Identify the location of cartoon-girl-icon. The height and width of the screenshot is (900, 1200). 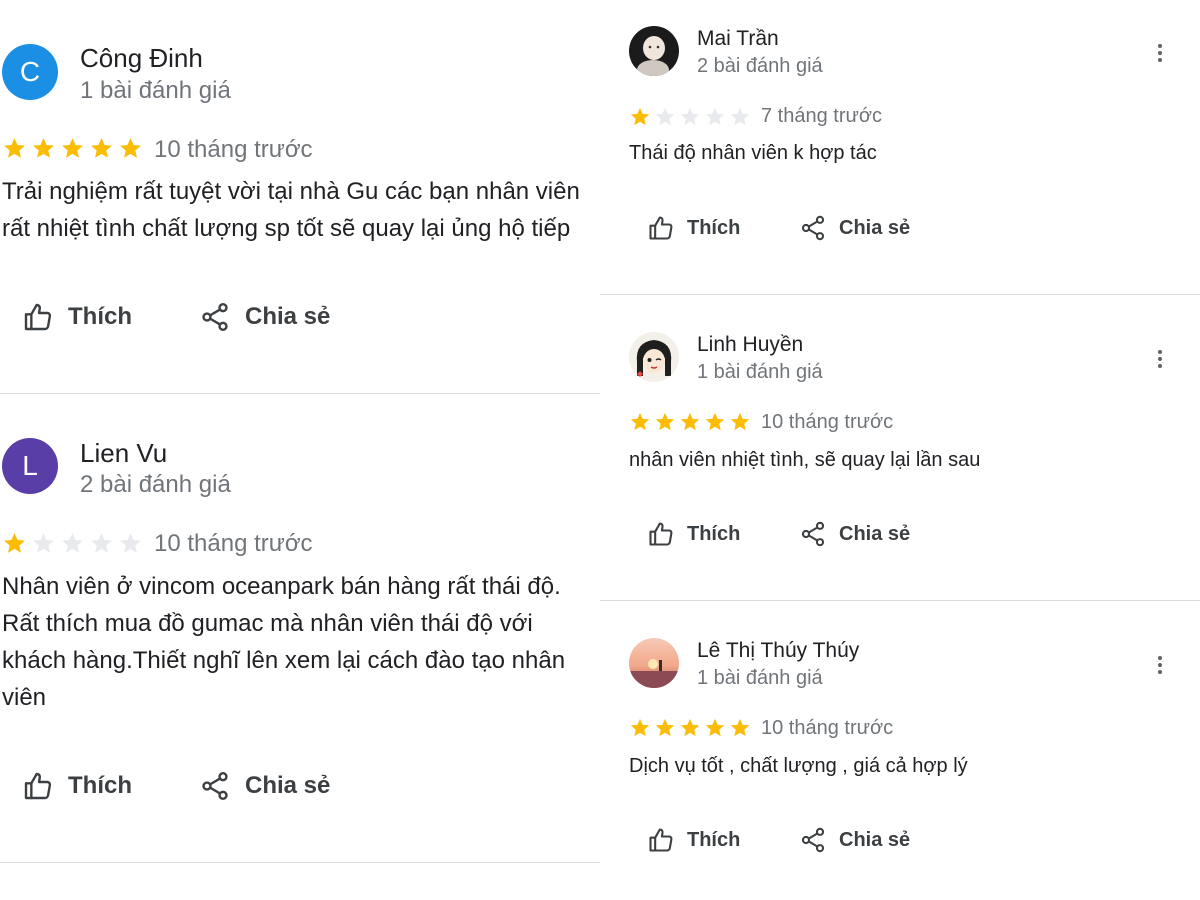
(654, 357).